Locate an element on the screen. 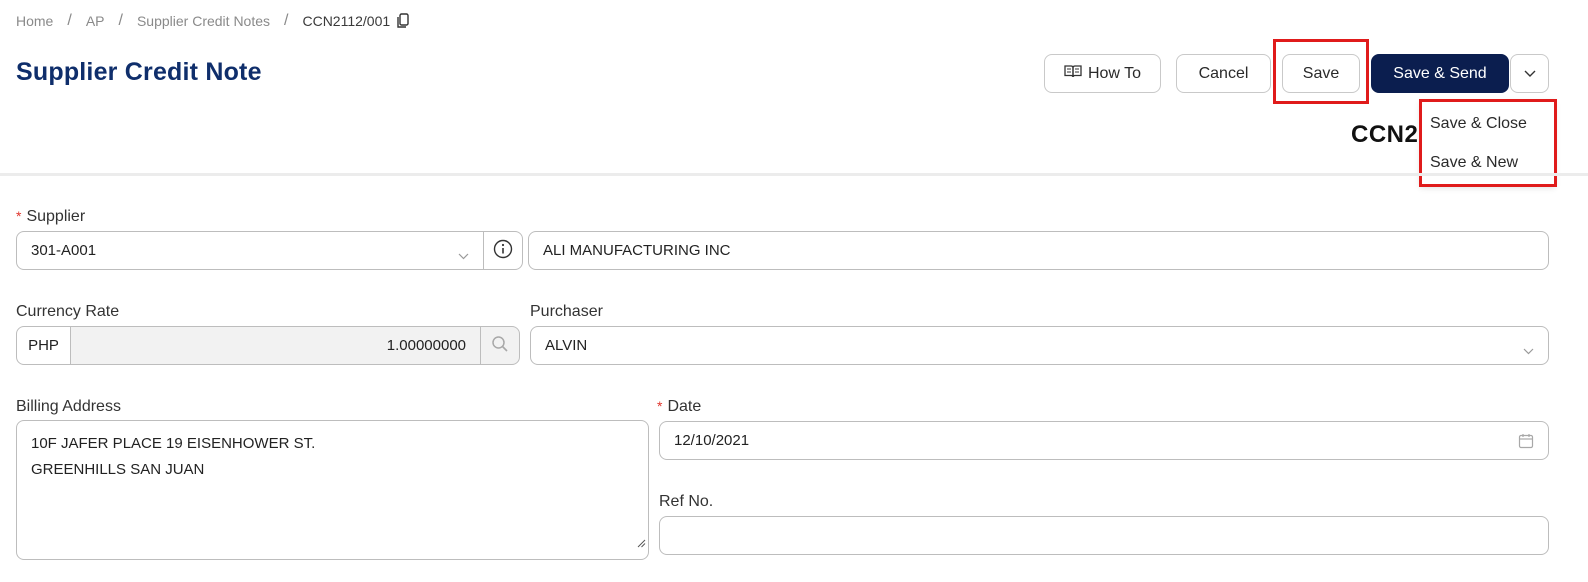  how-to-button: How To is located at coordinates (1102, 73).